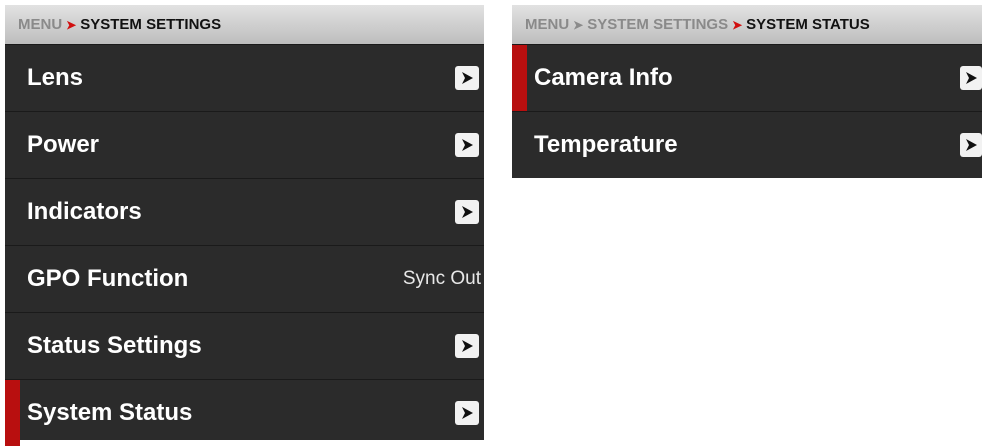 The height and width of the screenshot is (446, 982). What do you see at coordinates (244, 412) in the screenshot?
I see `menu-item-system-status: System Status` at bounding box center [244, 412].